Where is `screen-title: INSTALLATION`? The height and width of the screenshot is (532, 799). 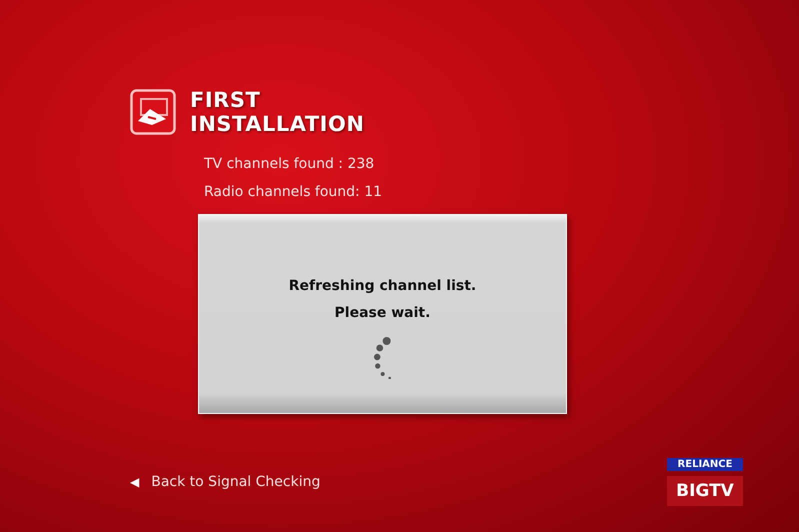 screen-title: INSTALLATION is located at coordinates (277, 124).